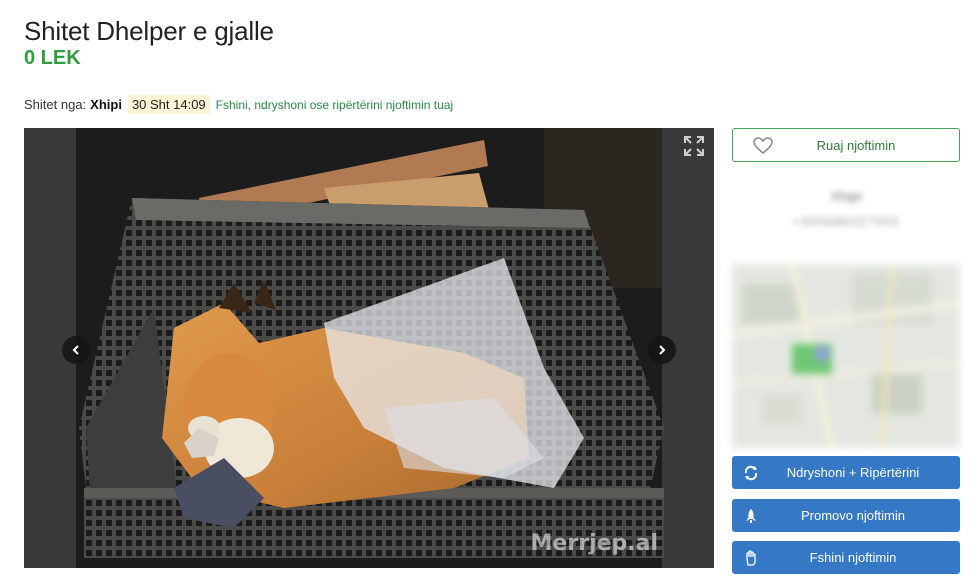 The height and width of the screenshot is (584, 980). I want to click on promote-listing-button: Promovo njoftimin, so click(846, 515).